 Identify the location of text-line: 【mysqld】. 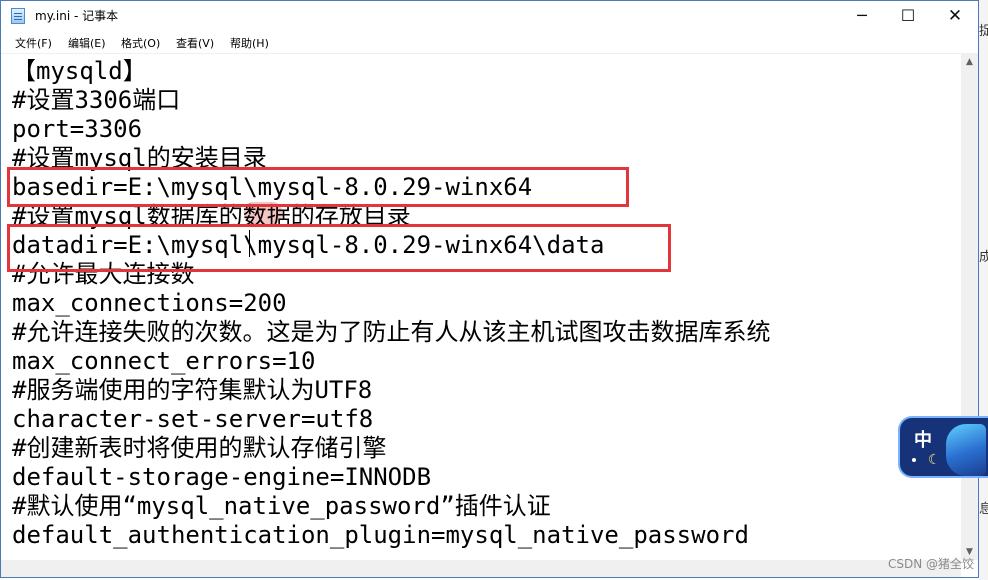
(79, 71).